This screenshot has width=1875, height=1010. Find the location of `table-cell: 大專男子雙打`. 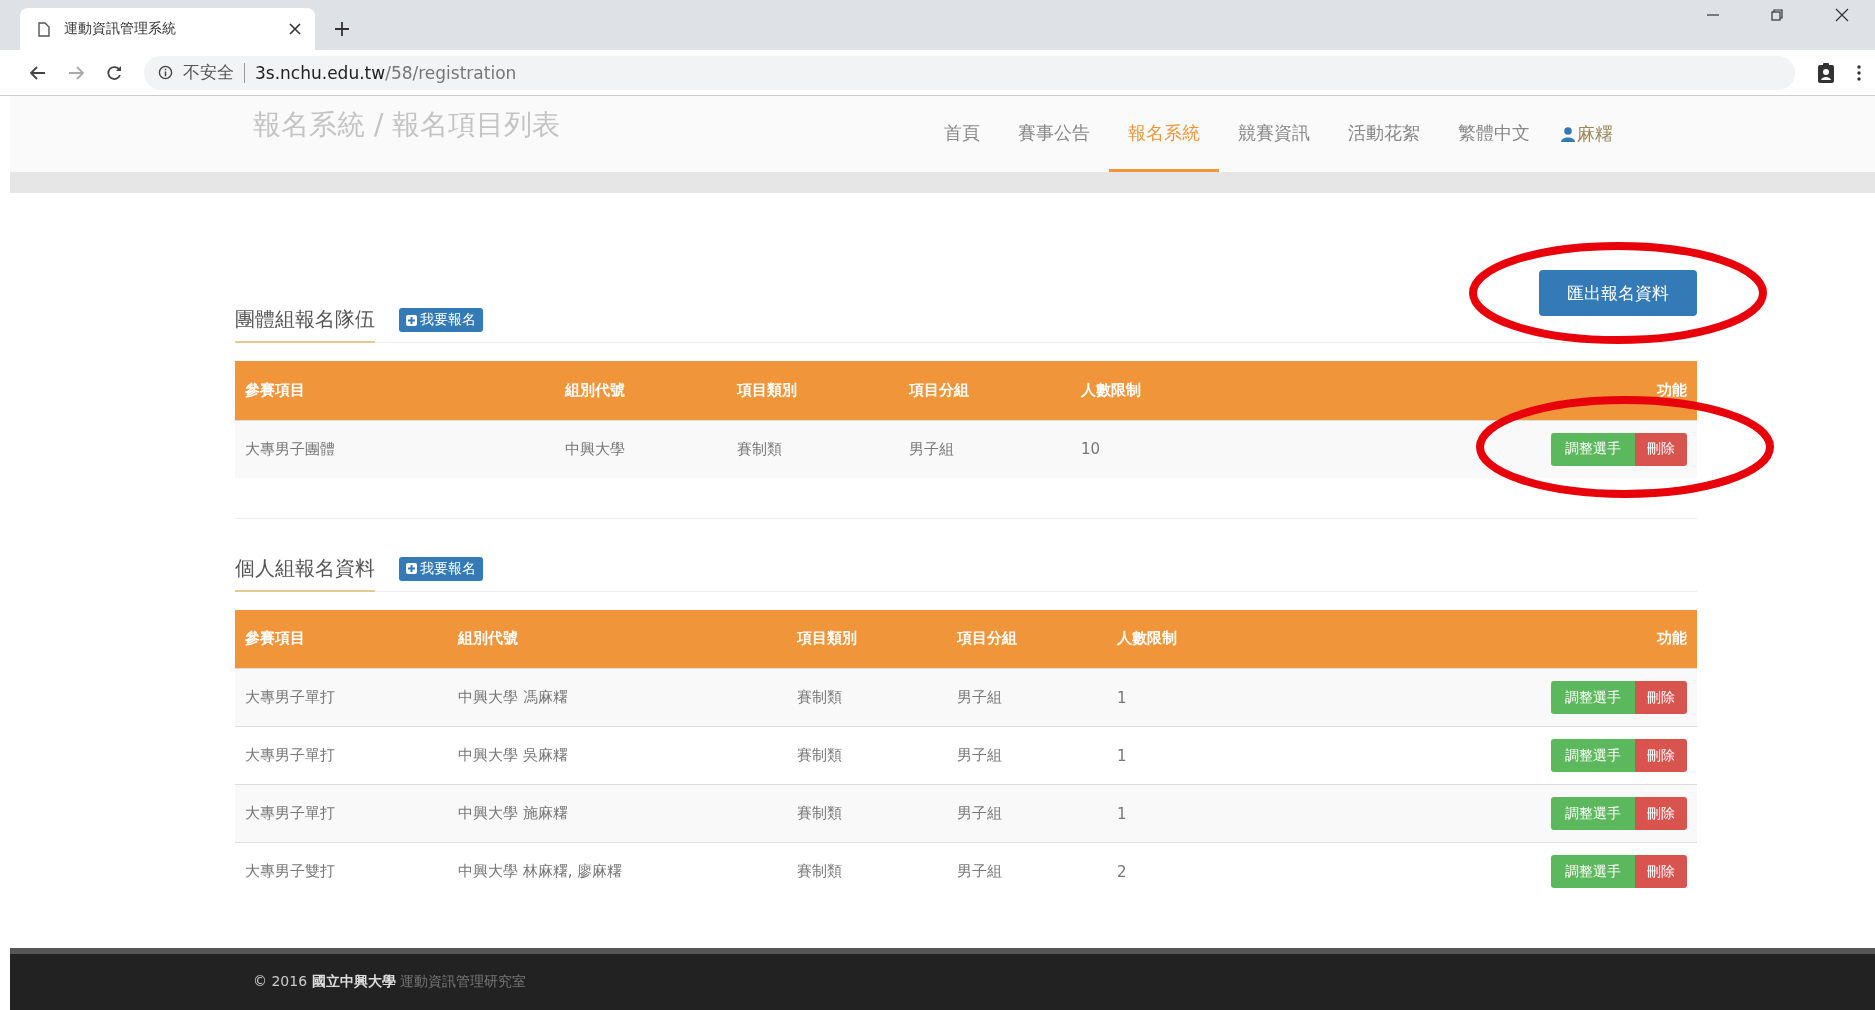

table-cell: 大專男子雙打 is located at coordinates (290, 871).